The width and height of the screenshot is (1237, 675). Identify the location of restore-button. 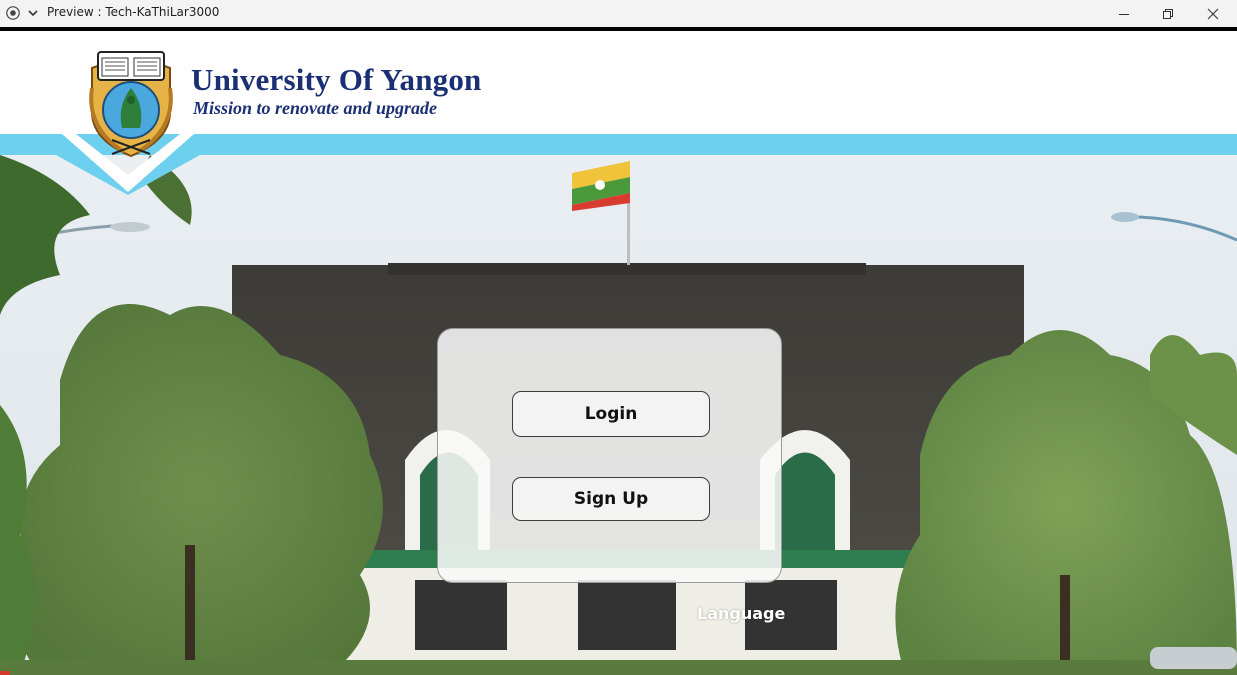
(1168, 13).